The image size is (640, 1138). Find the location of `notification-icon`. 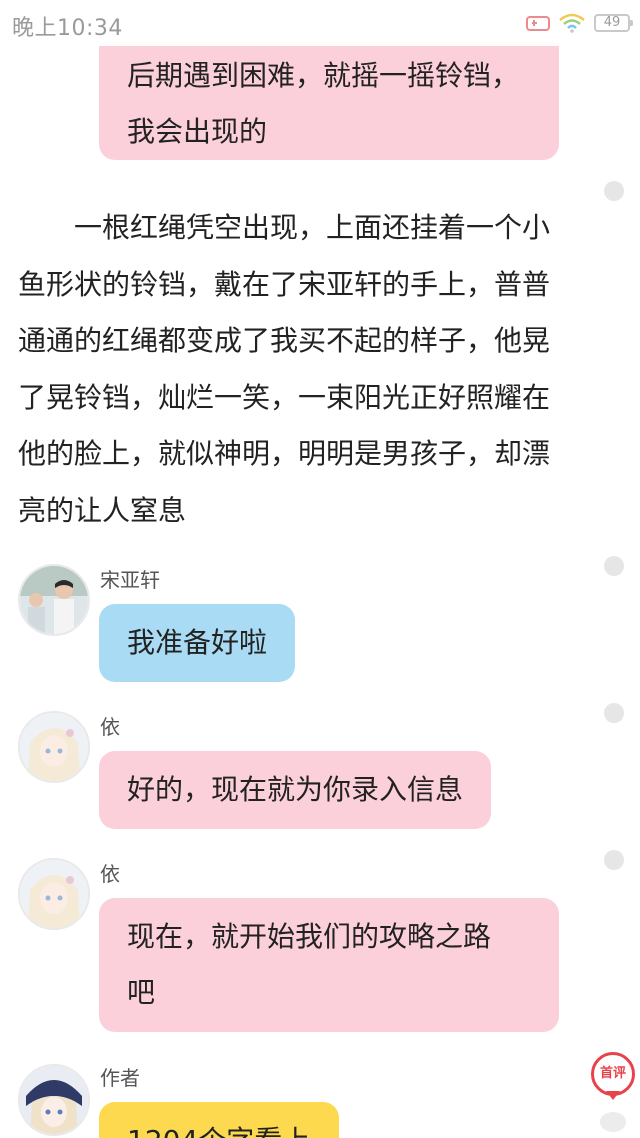

notification-icon is located at coordinates (538, 23).